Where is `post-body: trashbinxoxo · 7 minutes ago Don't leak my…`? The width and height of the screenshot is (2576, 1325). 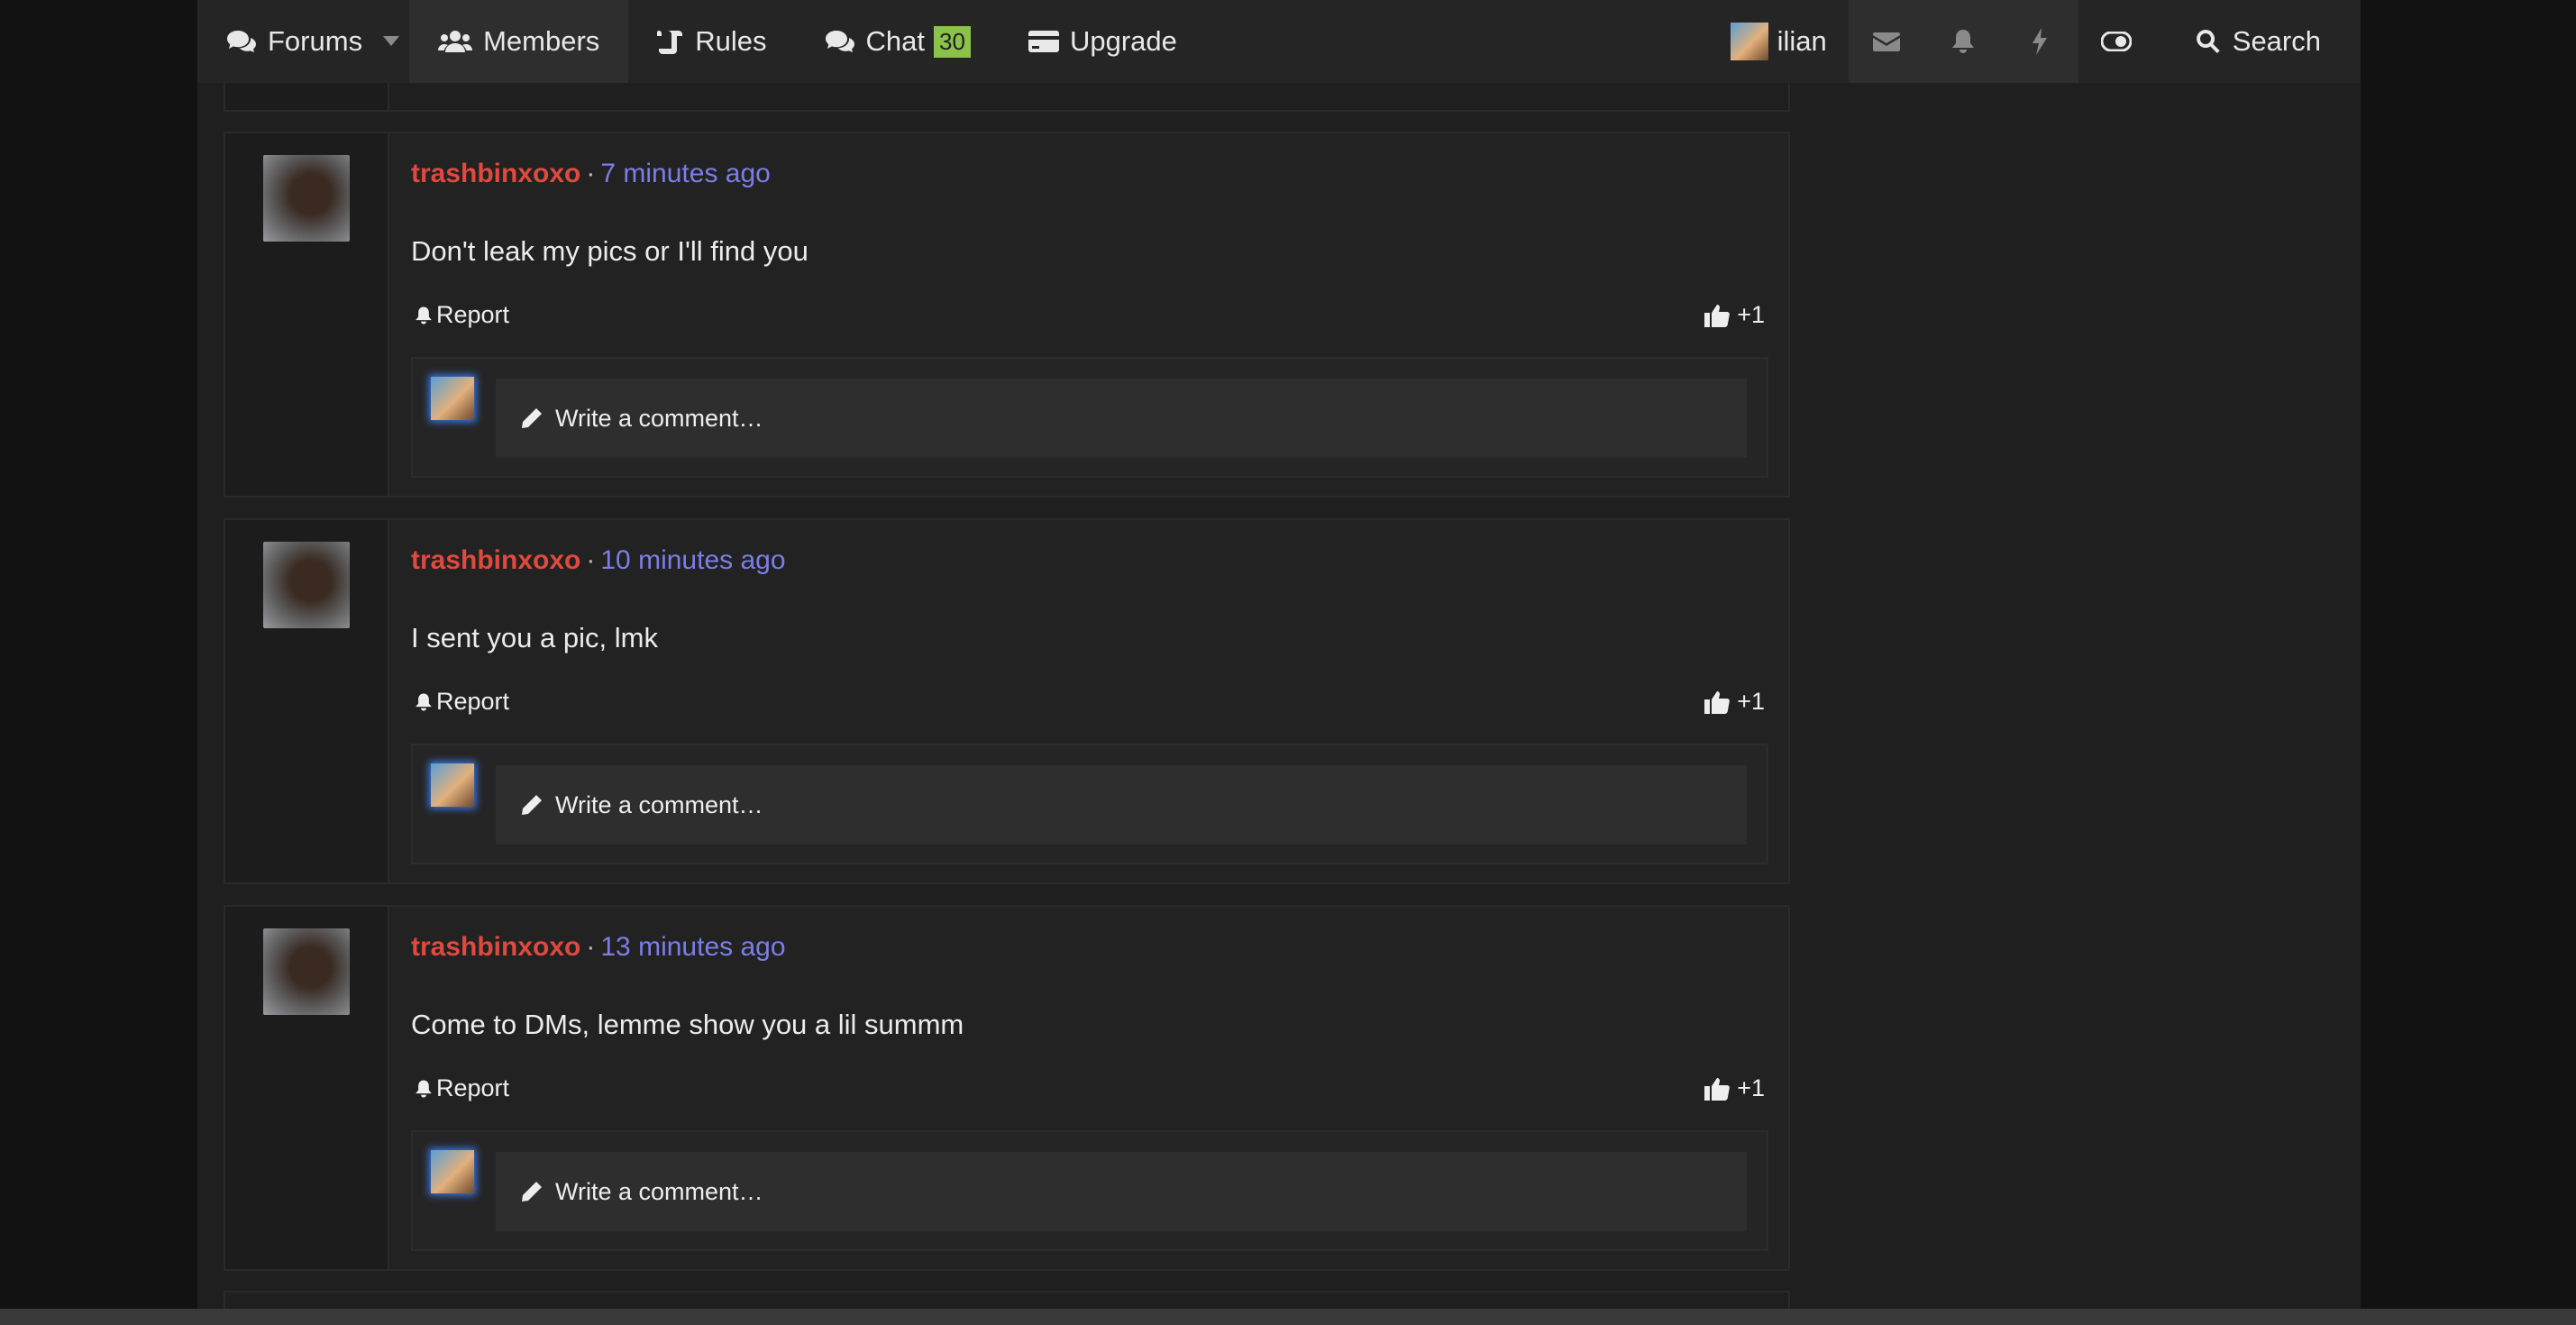
post-body: trashbinxoxo · 7 minutes ago Don't leak my… is located at coordinates (1089, 314).